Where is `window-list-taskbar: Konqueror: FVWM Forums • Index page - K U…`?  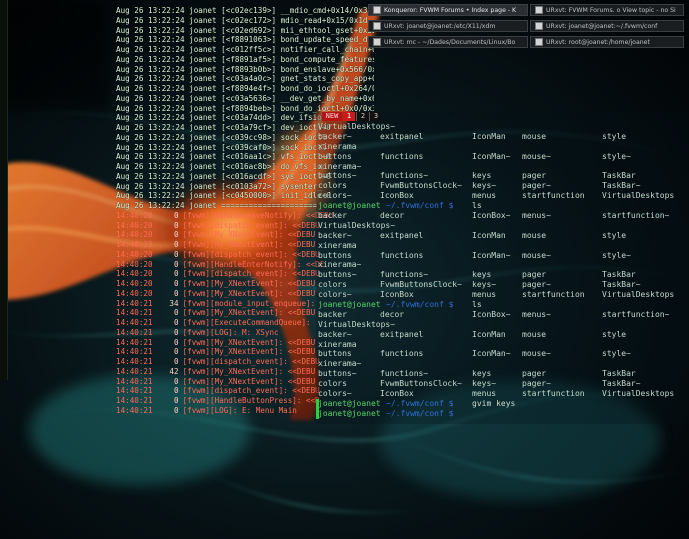 window-list-taskbar: Konqueror: FVWM Forums • Index page - K U… is located at coordinates (526, 28).